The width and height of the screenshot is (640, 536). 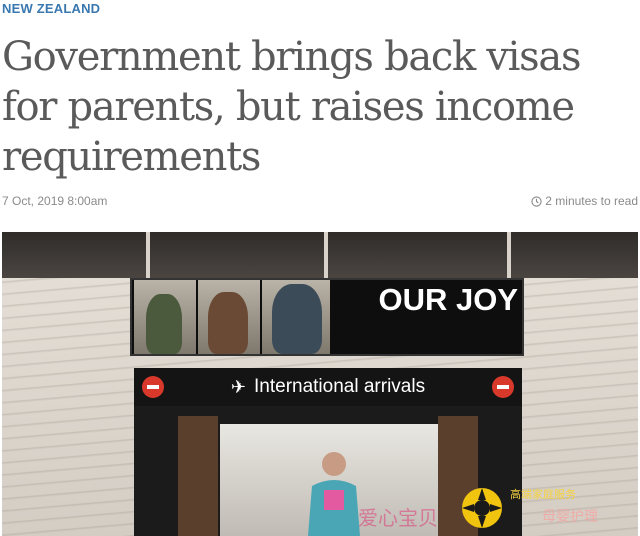 What do you see at coordinates (591, 201) in the screenshot?
I see `read-time-label: 2 minutes to read` at bounding box center [591, 201].